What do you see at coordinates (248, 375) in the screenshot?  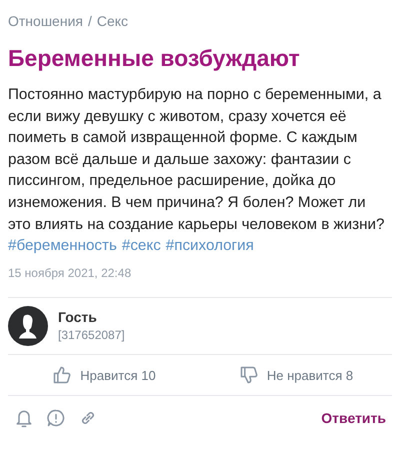 I see `thumbs-down-icon` at bounding box center [248, 375].